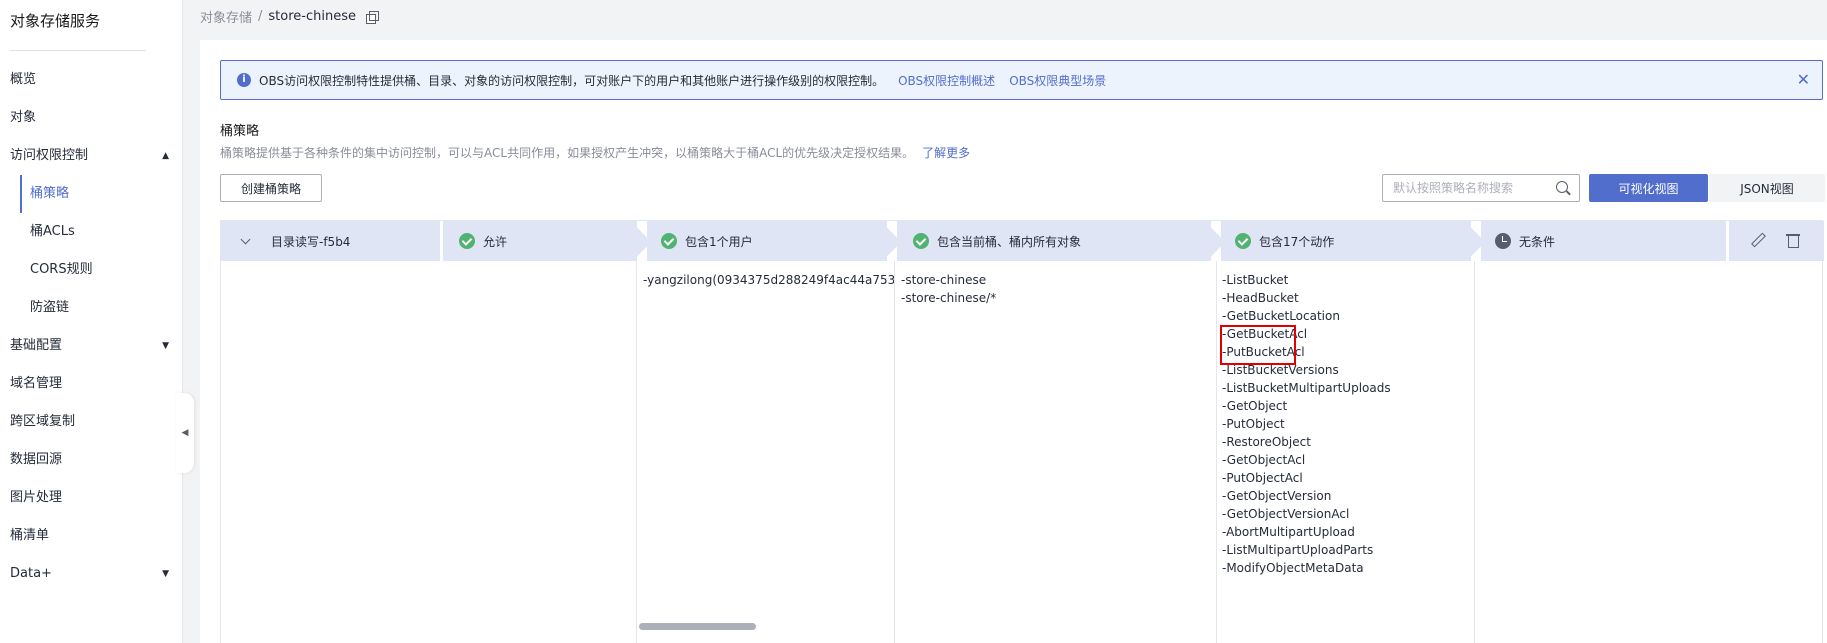 Image resolution: width=1827 pixels, height=643 pixels. I want to click on action-item: -RestoreObject, so click(1266, 442).